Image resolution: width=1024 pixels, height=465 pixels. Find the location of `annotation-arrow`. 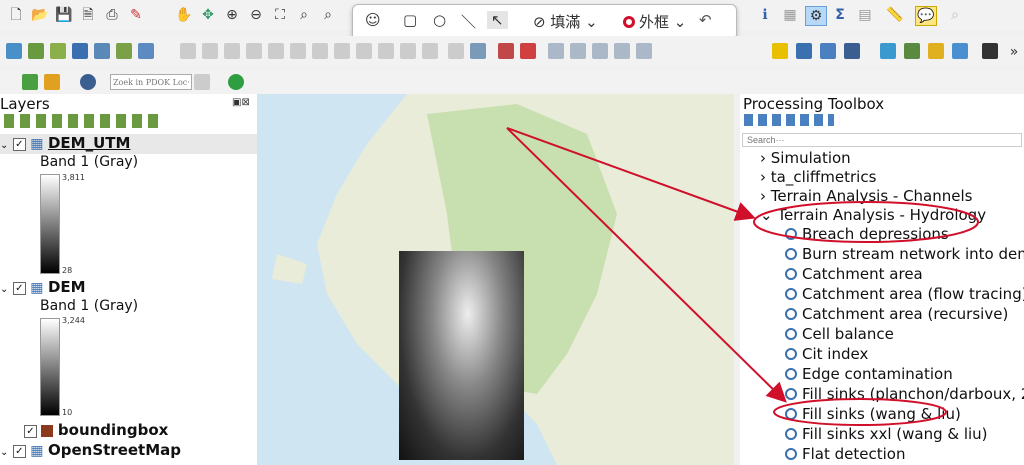

annotation-arrow is located at coordinates (631, 174).